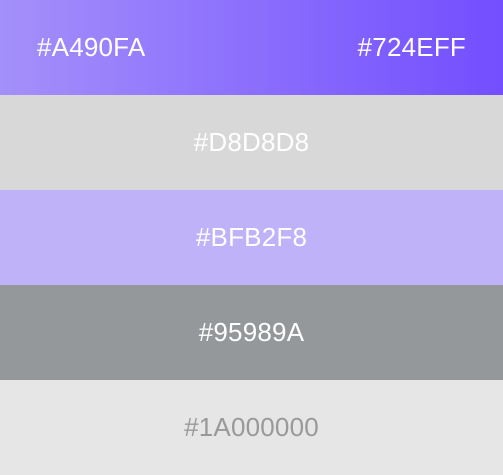  Describe the element at coordinates (411, 47) in the screenshot. I see `gradient-end-label: #724EFF` at that location.